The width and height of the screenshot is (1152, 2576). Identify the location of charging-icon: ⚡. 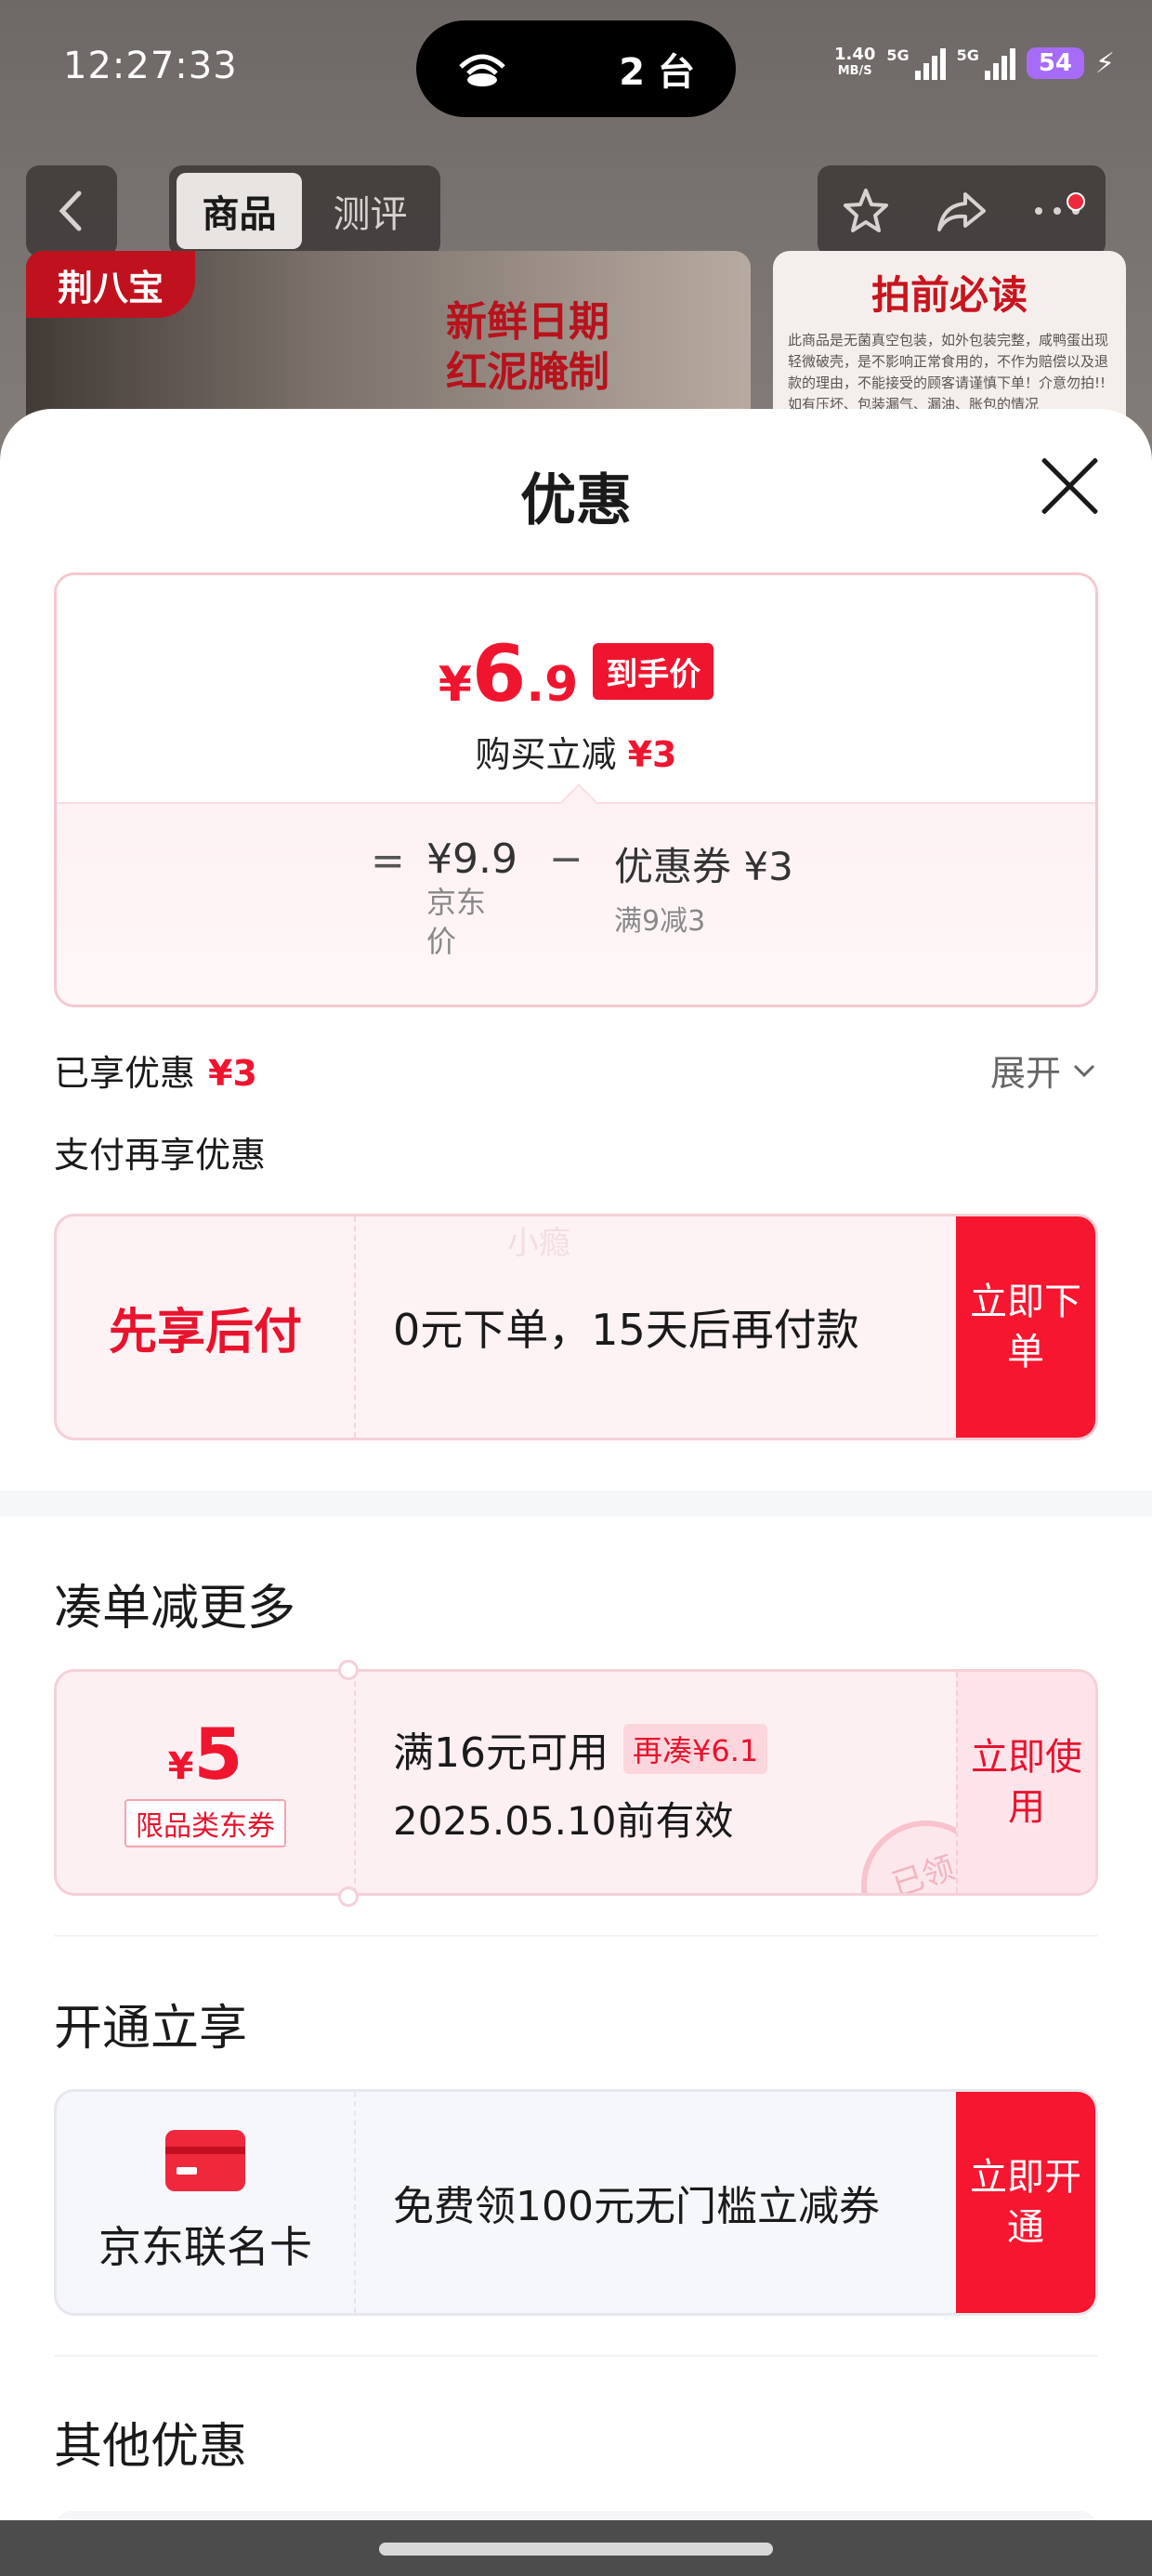
(1104, 63).